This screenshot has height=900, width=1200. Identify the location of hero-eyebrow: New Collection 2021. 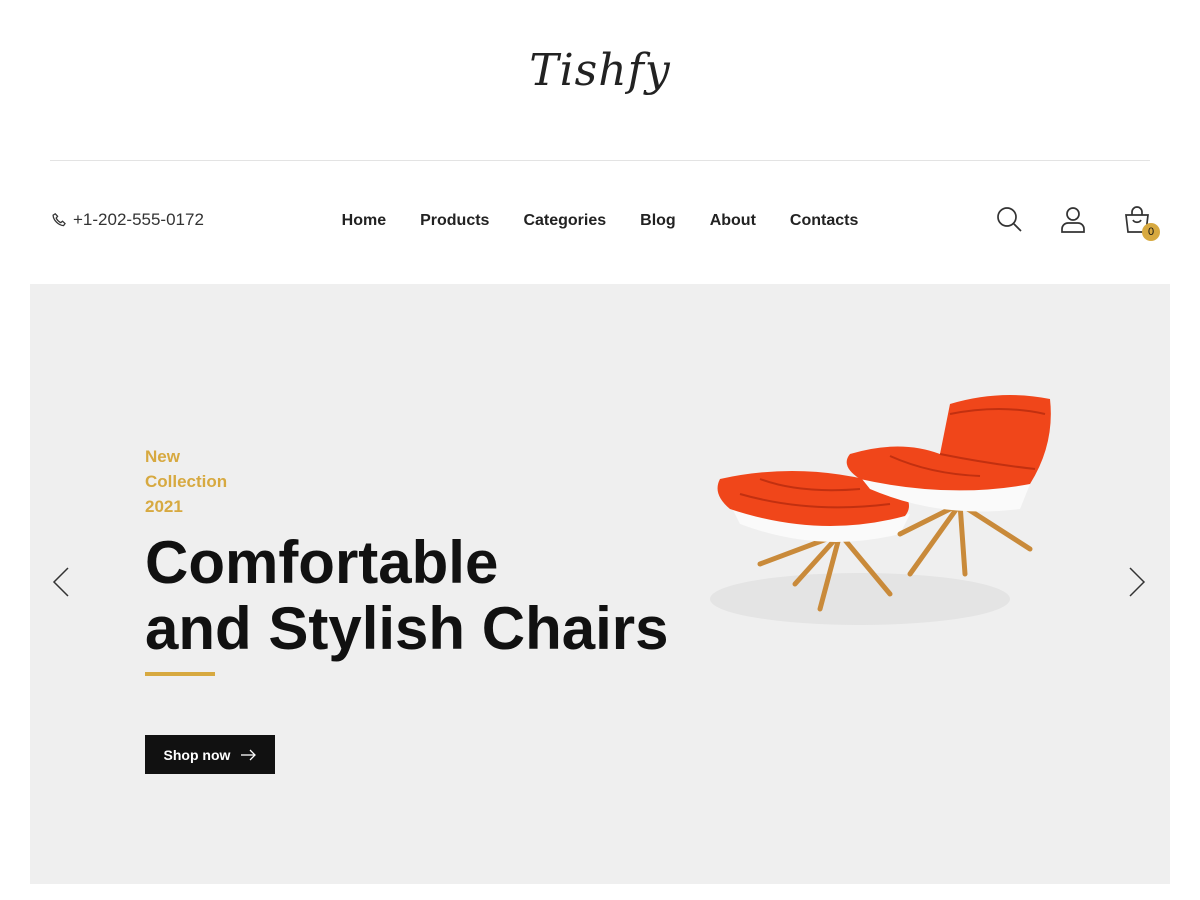
(215, 481).